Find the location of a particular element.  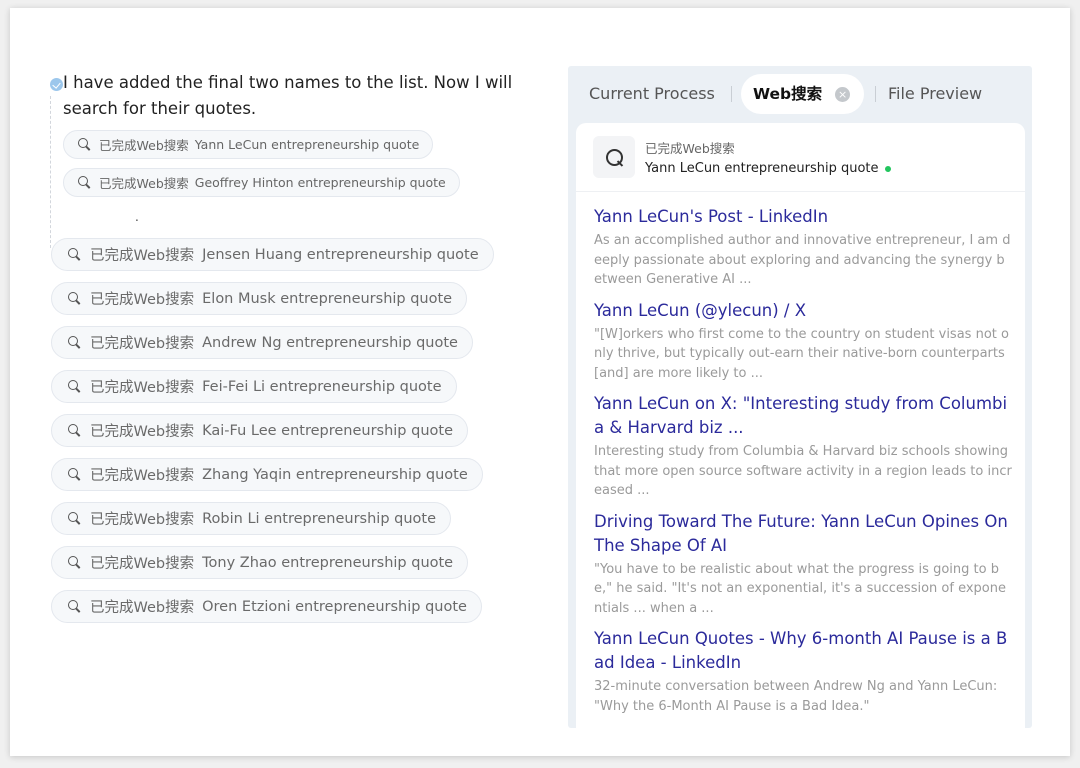

tab-file-preview: File Preview is located at coordinates (935, 94).